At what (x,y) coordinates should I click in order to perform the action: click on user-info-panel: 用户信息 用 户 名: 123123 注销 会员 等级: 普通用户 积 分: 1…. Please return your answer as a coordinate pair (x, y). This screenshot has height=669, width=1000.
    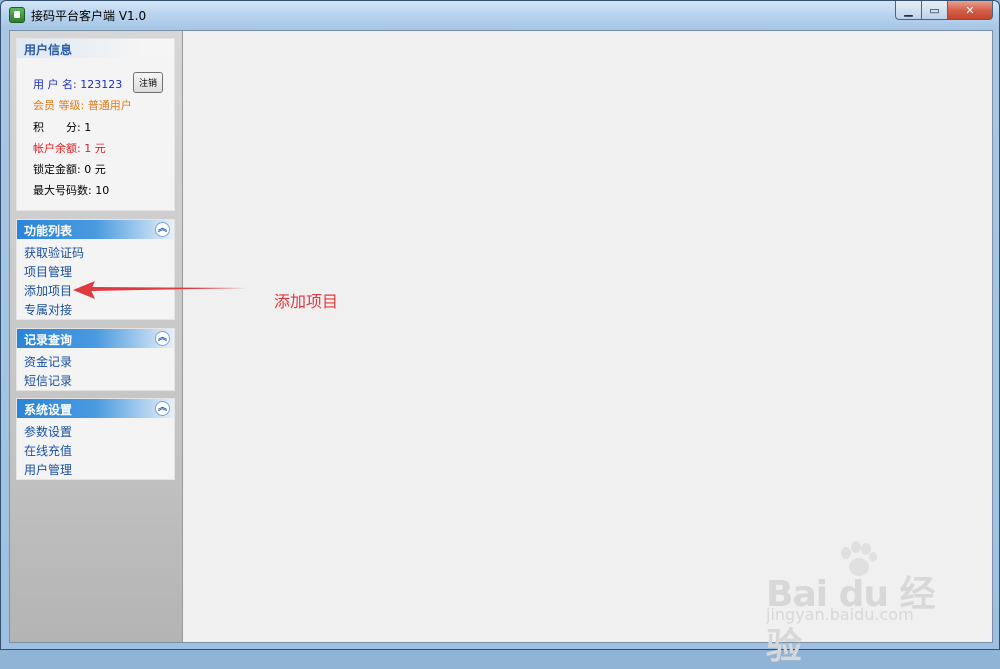
    Looking at the image, I should click on (95, 124).